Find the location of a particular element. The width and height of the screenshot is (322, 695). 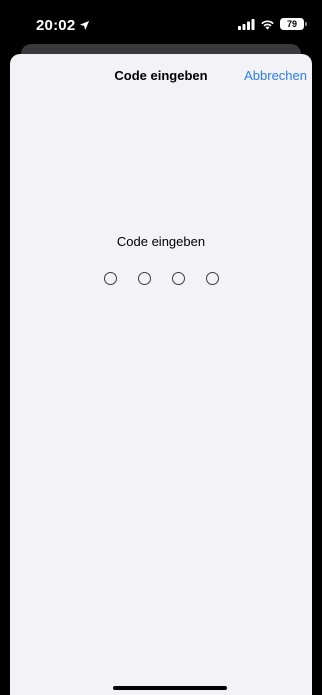

location-arrow-icon is located at coordinates (84, 25).